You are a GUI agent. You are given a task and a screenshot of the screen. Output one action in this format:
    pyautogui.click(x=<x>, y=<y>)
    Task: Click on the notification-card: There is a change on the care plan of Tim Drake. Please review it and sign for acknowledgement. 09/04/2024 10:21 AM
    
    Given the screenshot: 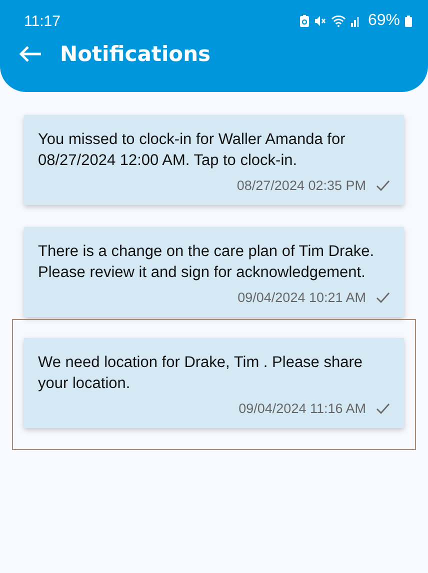 What is the action you would take?
    pyautogui.click(x=214, y=272)
    